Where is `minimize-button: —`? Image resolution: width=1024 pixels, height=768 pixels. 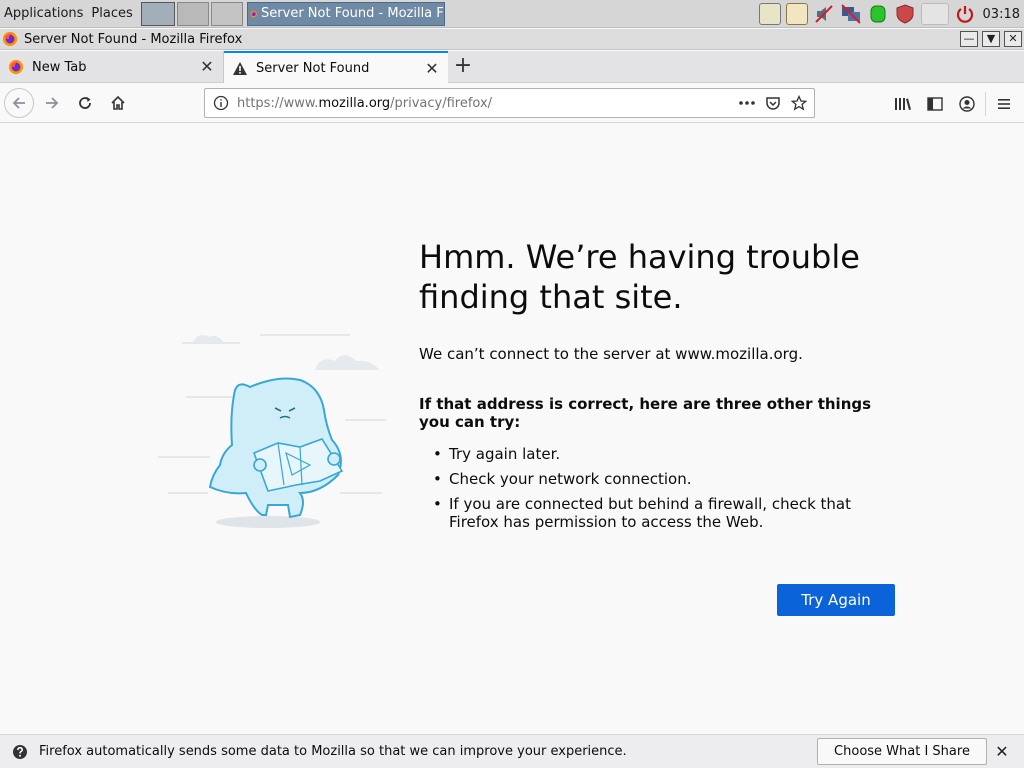 minimize-button: — is located at coordinates (969, 39).